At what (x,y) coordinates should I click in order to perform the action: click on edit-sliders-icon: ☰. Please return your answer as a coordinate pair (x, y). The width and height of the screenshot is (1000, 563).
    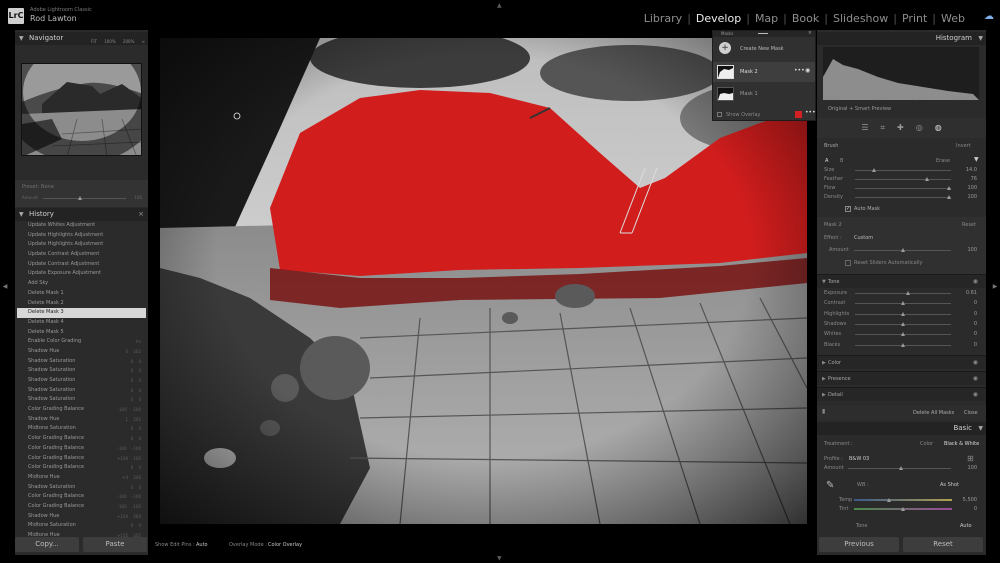
    Looking at the image, I should click on (864, 128).